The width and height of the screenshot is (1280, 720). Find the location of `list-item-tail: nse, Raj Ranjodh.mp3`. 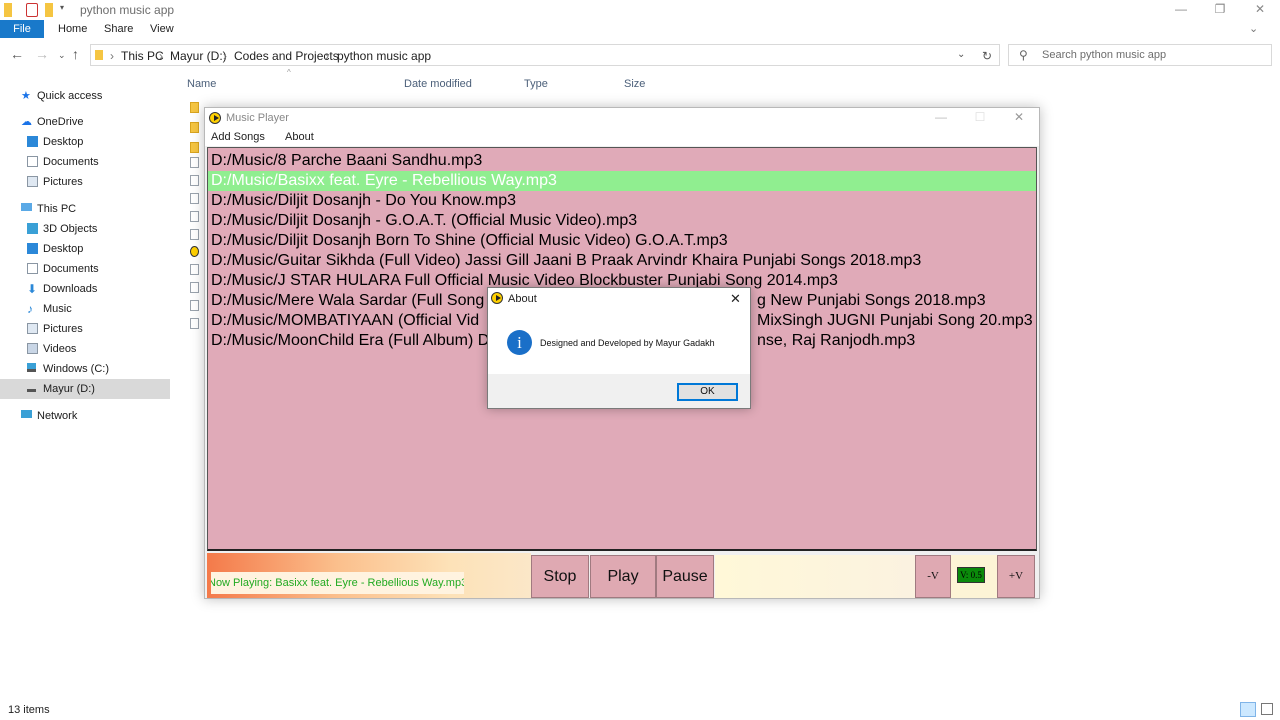

list-item-tail: nse, Raj Ranjodh.mp3 is located at coordinates (836, 340).